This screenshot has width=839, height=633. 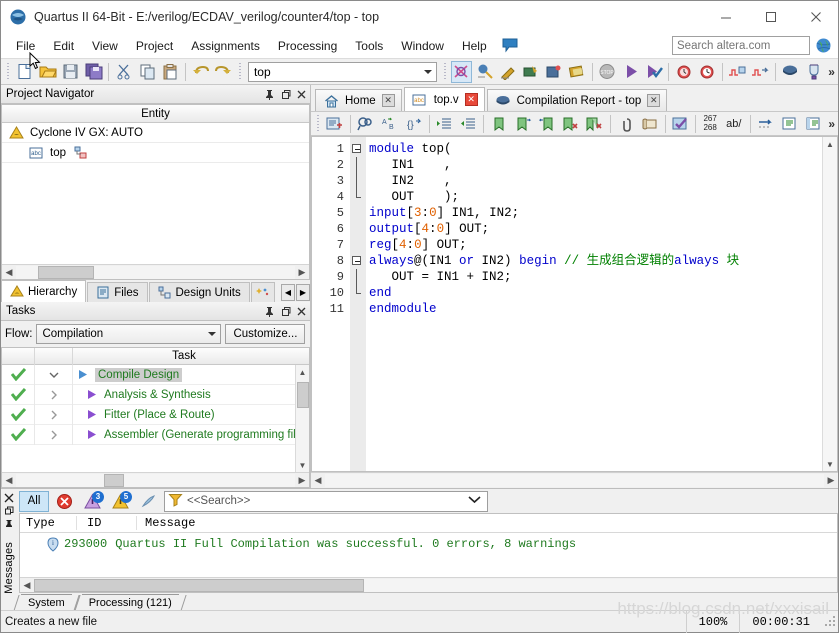 What do you see at coordinates (148, 375) in the screenshot?
I see `task-row: Compile Design` at bounding box center [148, 375].